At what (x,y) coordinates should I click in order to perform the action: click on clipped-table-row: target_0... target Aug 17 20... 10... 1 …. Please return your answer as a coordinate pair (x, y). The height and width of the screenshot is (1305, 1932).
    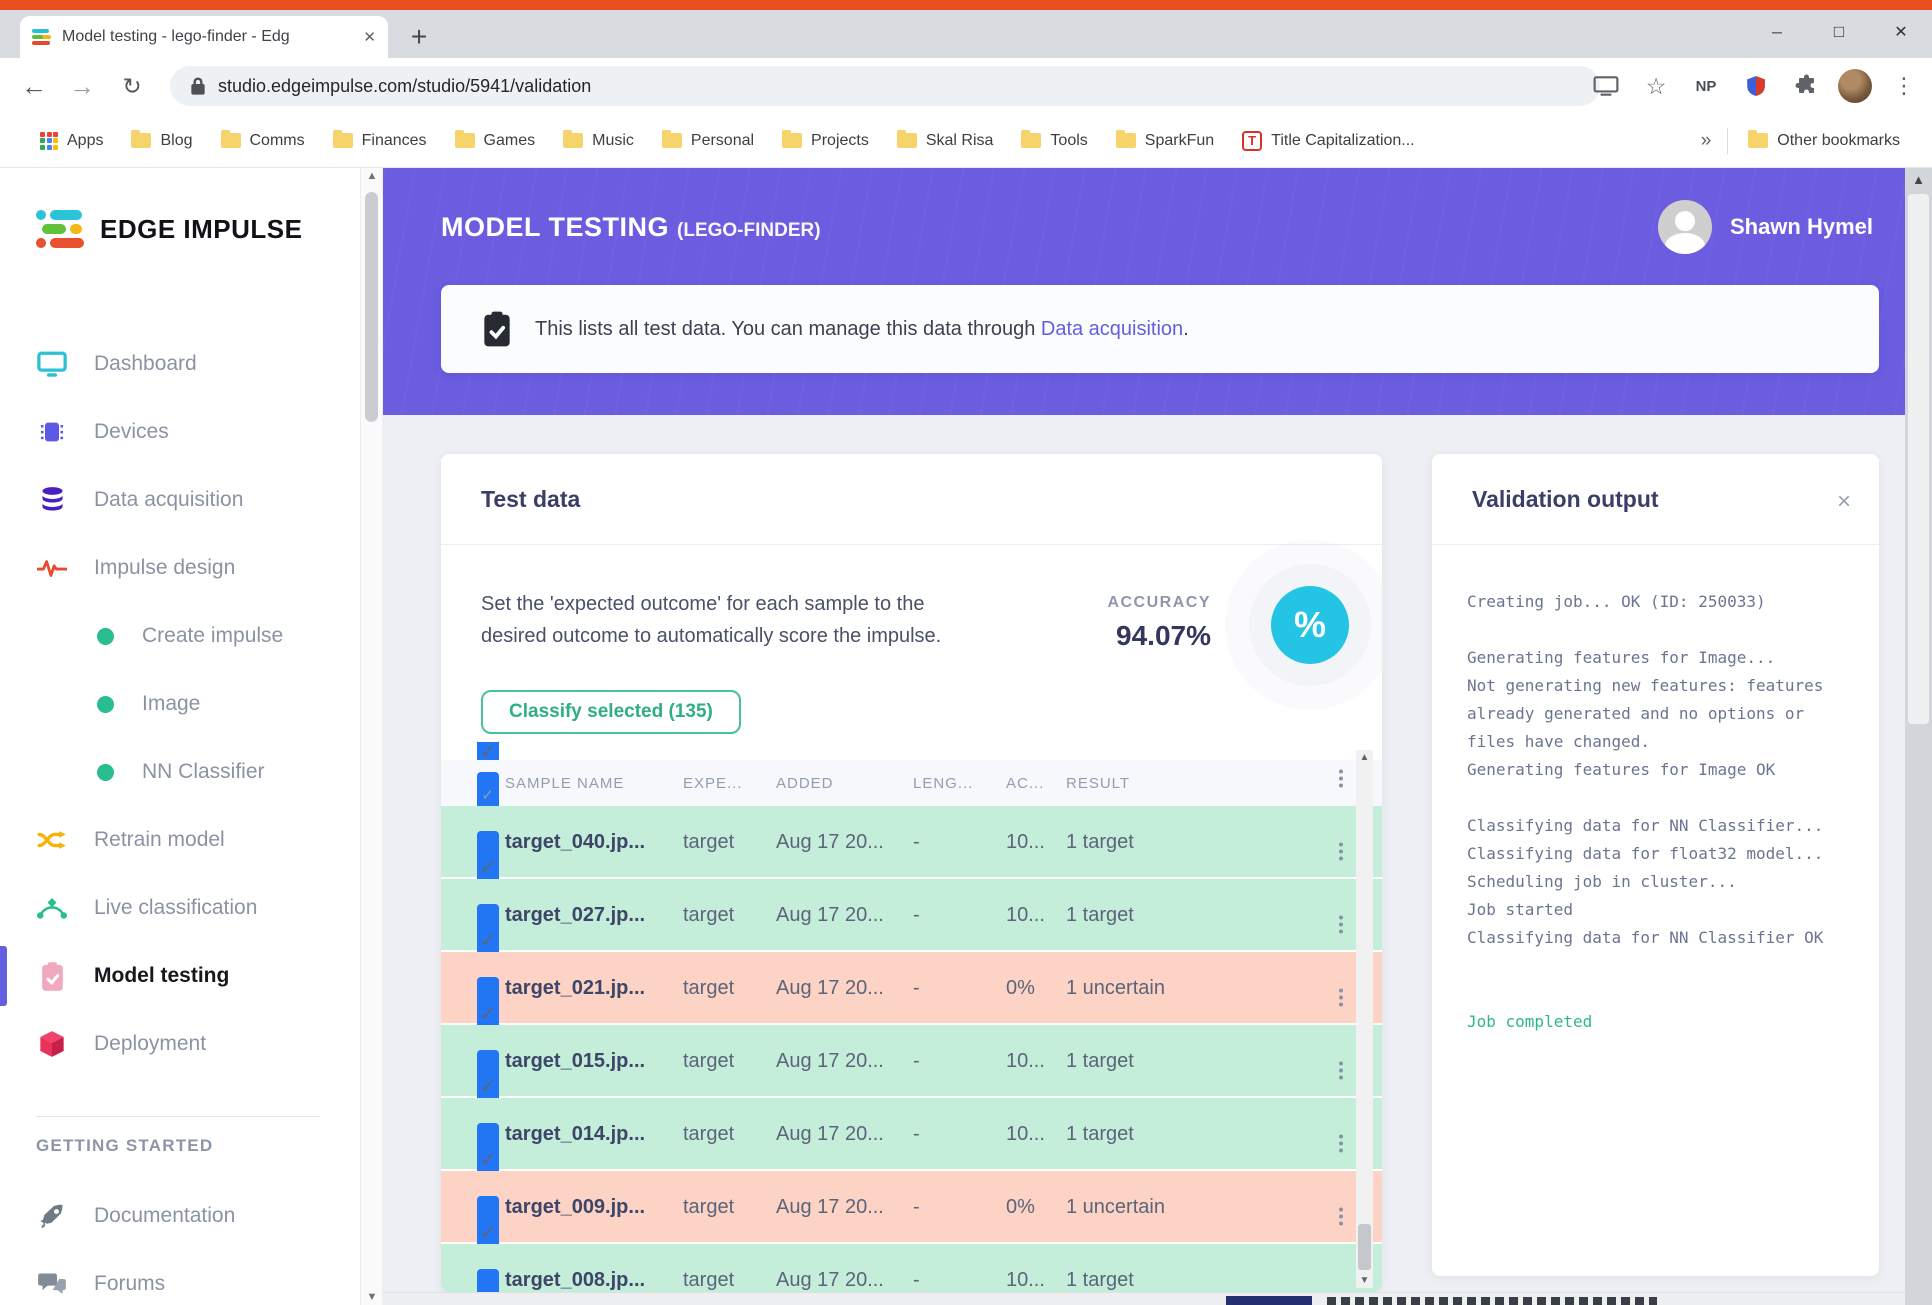
    Looking at the image, I should click on (911, 751).